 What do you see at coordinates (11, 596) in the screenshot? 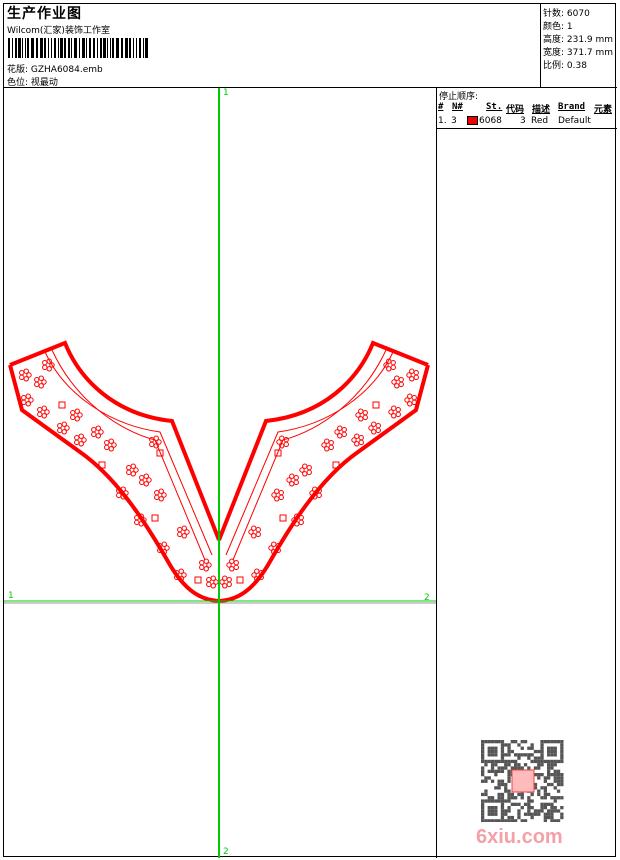
I see `h-axis-start-label: 1` at bounding box center [11, 596].